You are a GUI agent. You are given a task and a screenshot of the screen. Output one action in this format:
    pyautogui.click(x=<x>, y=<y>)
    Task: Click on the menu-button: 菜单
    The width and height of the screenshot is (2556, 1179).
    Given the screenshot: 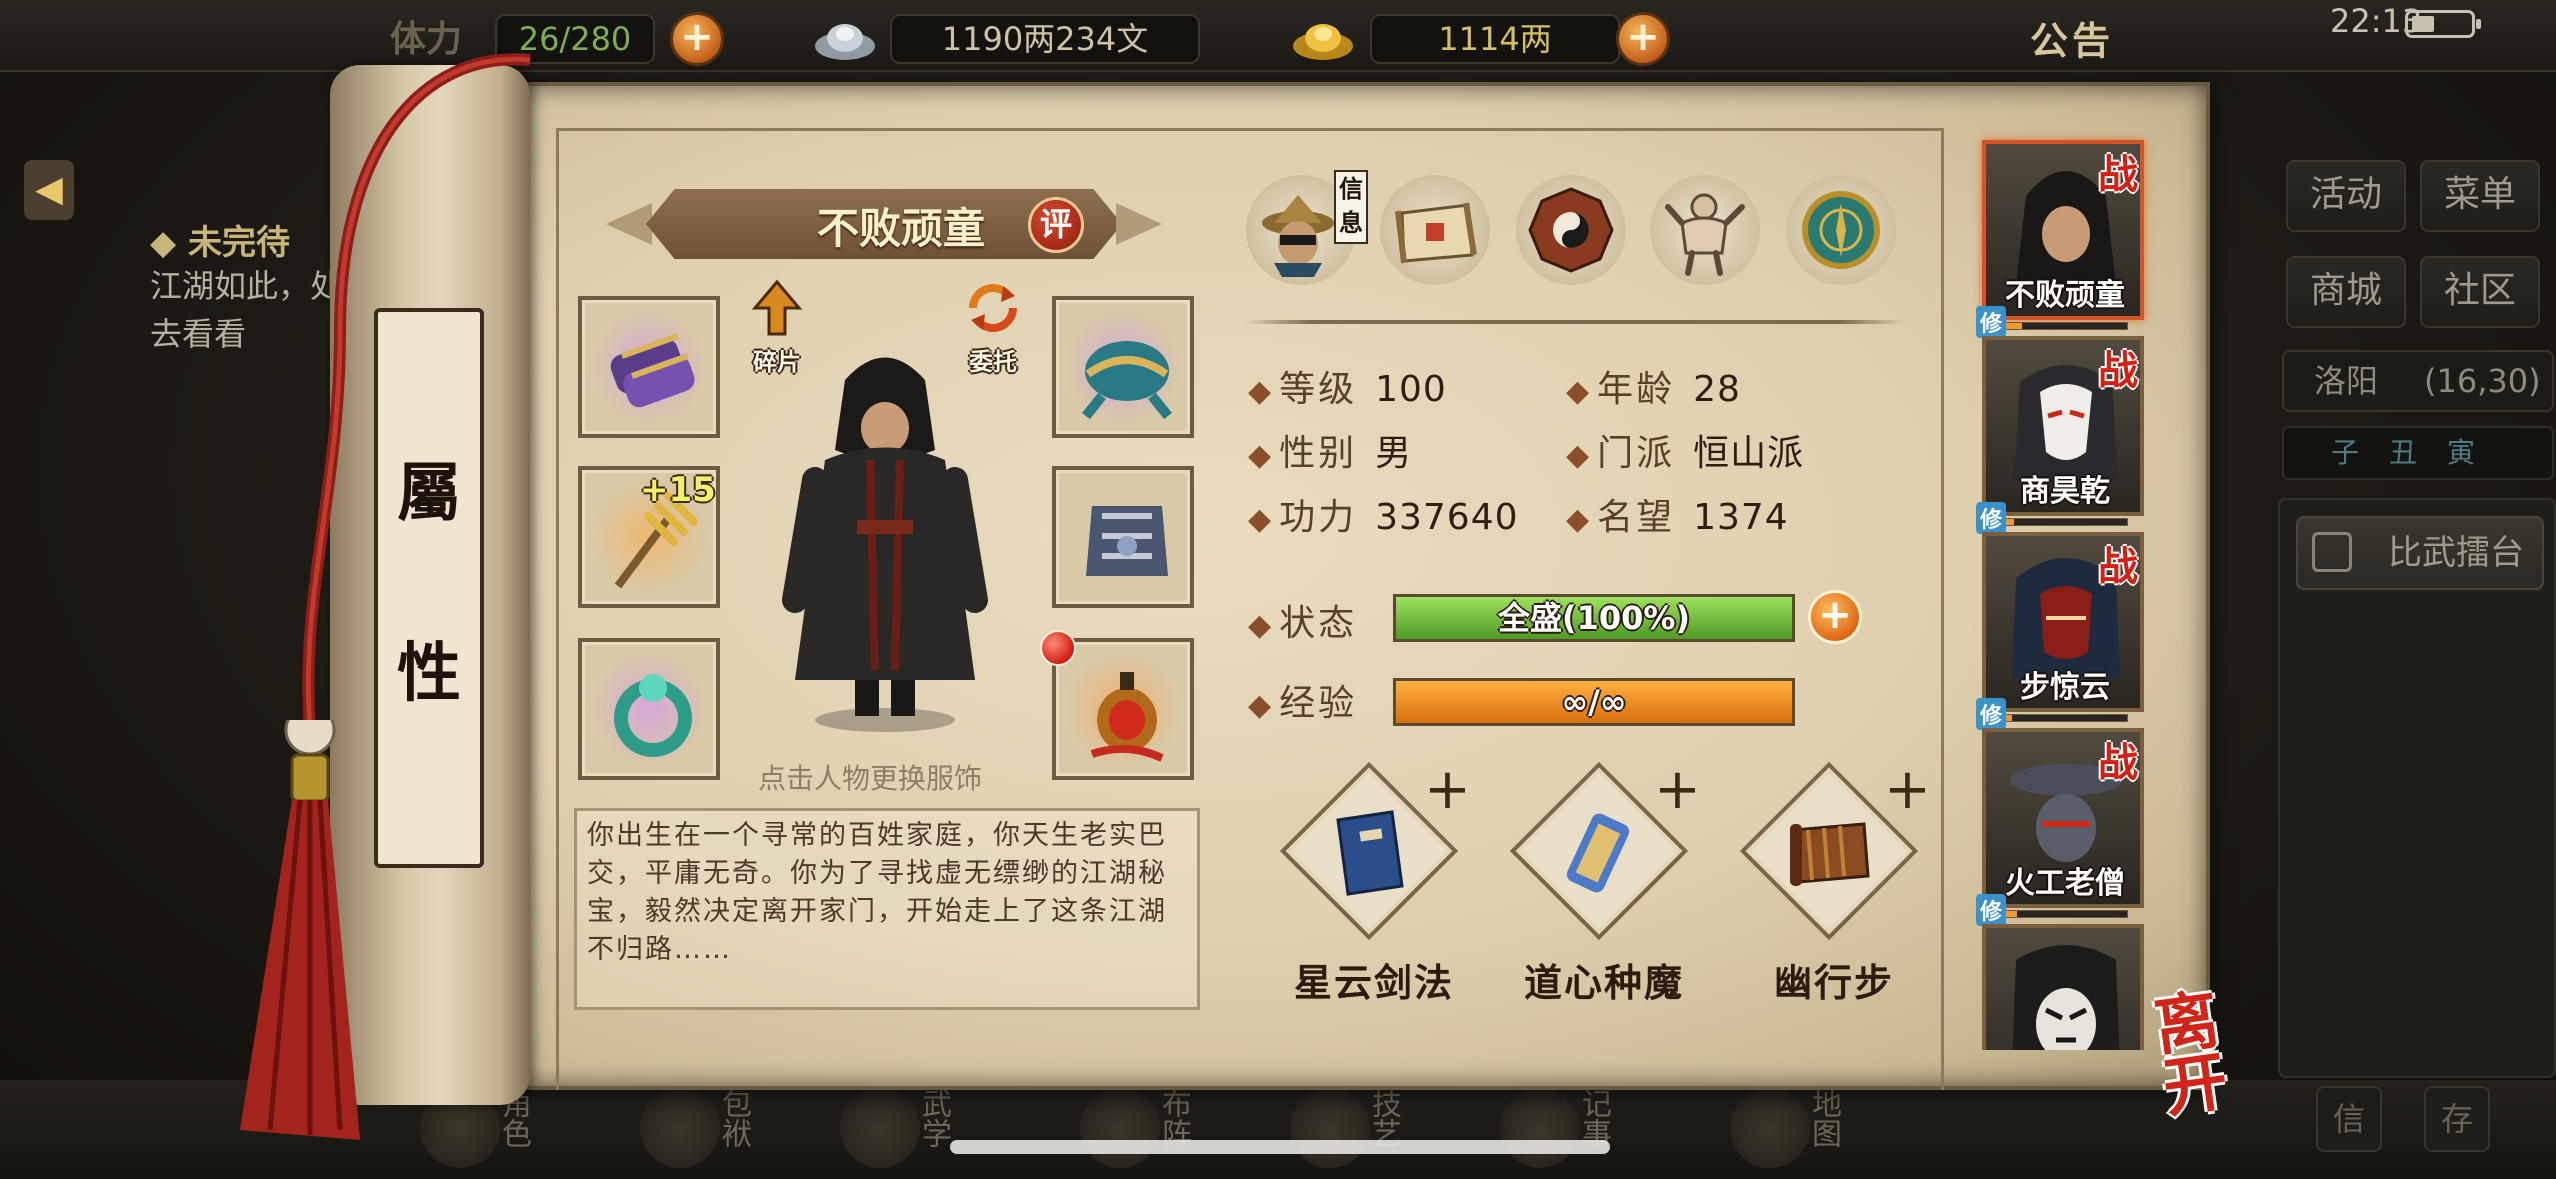 What is the action you would take?
    pyautogui.click(x=2480, y=196)
    